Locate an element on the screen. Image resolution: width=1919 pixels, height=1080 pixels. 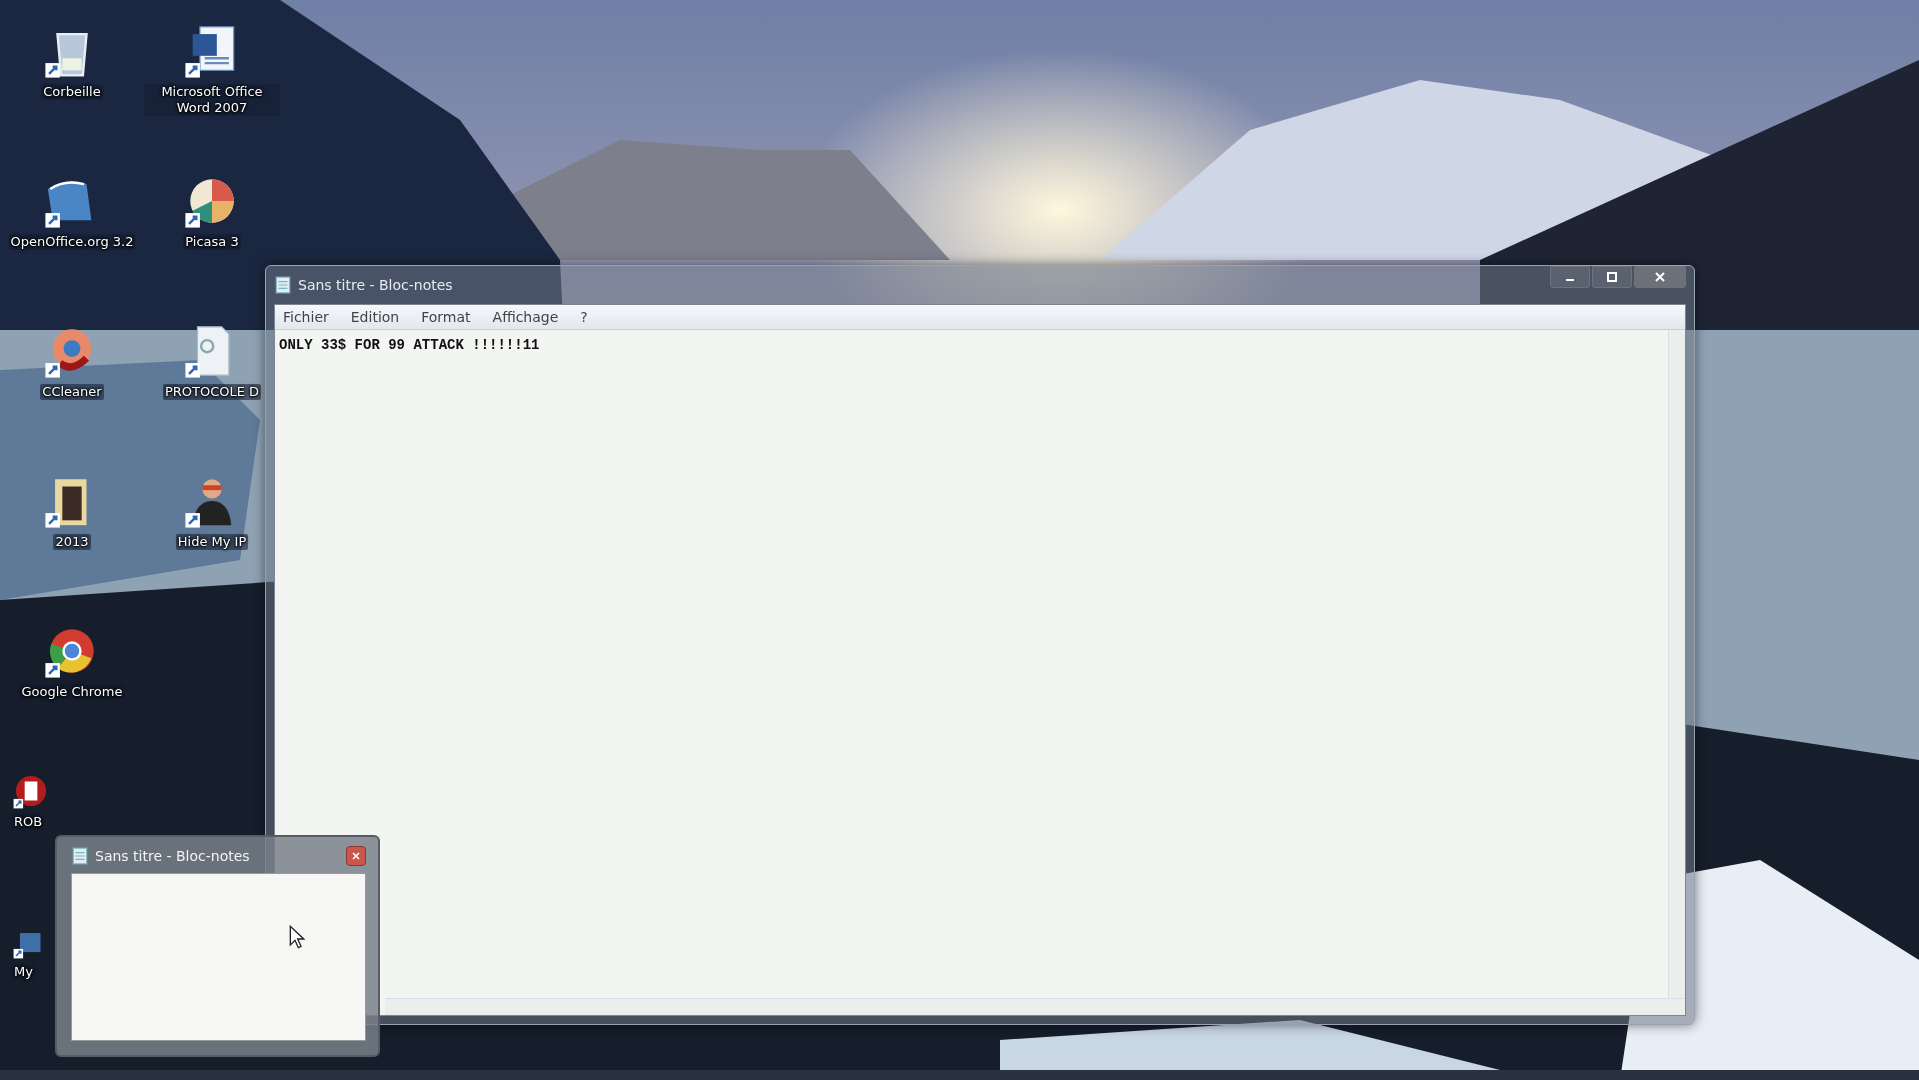
preview-title: Sans titre - Bloc-notes is located at coordinates (172, 856).